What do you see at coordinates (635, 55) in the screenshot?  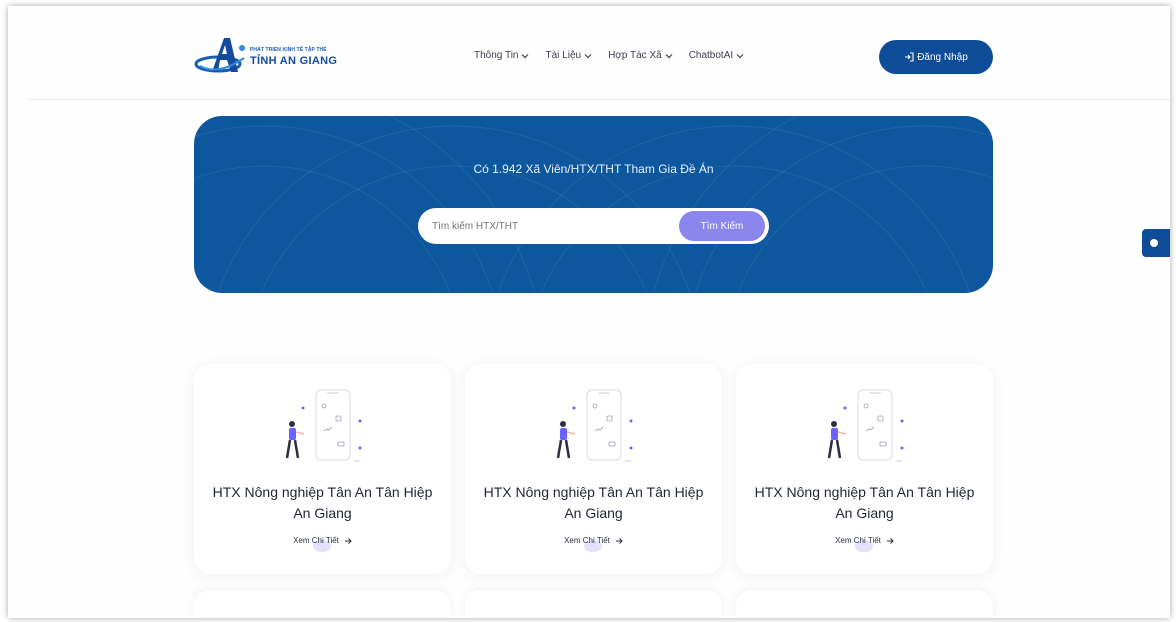 I see `nav-label: Hợp Tác Xã` at bounding box center [635, 55].